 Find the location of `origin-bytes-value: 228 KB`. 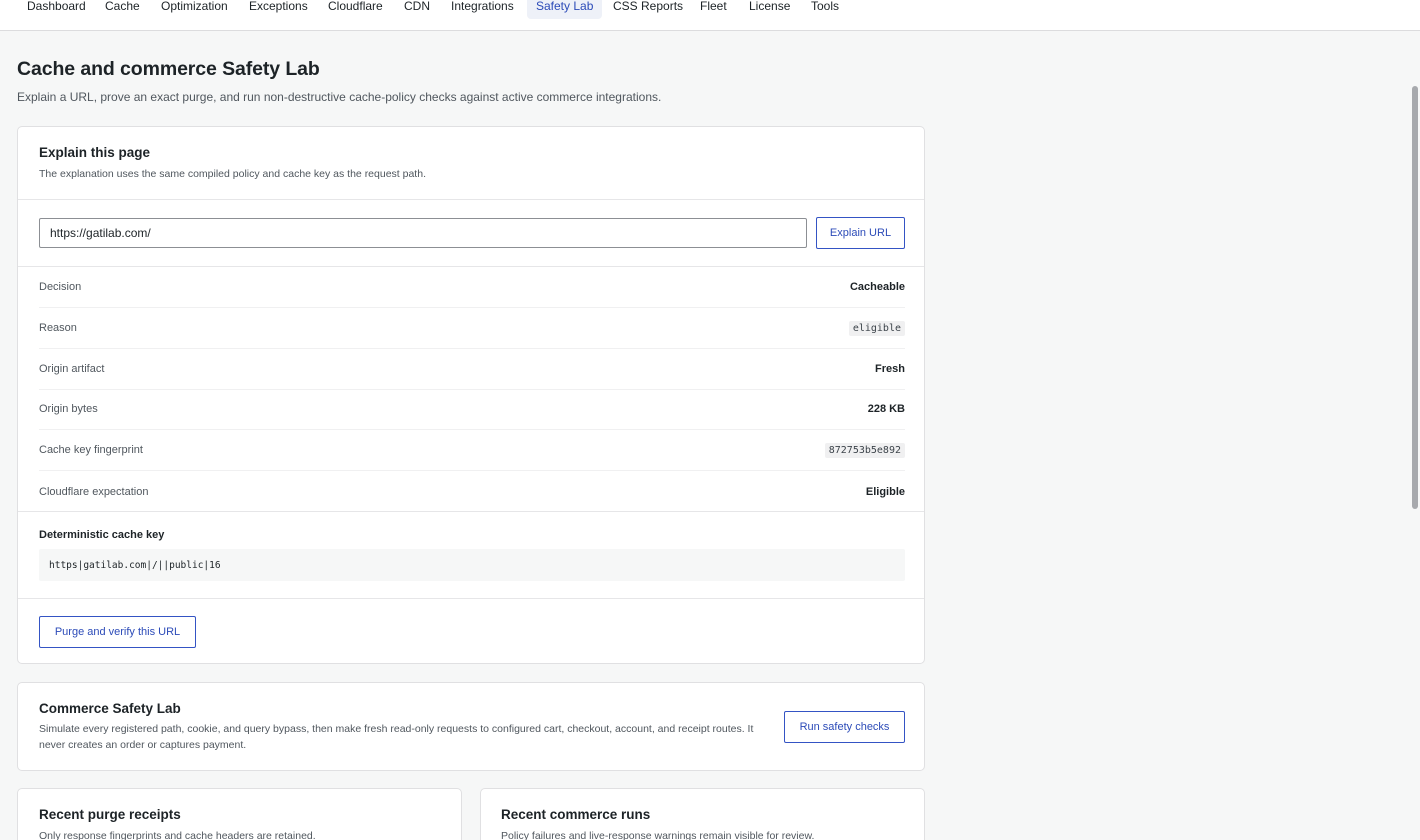

origin-bytes-value: 228 KB is located at coordinates (886, 409).